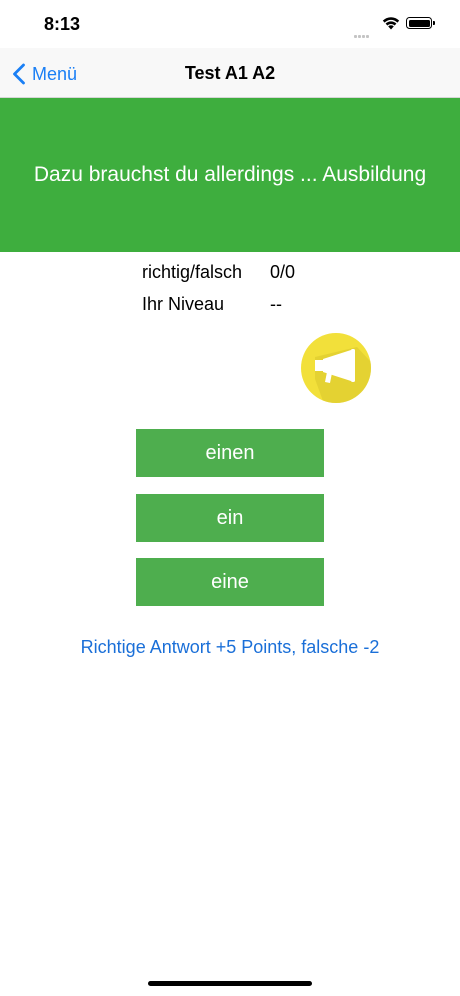 The height and width of the screenshot is (996, 460). I want to click on page-title: Test A1 A2, so click(230, 73).